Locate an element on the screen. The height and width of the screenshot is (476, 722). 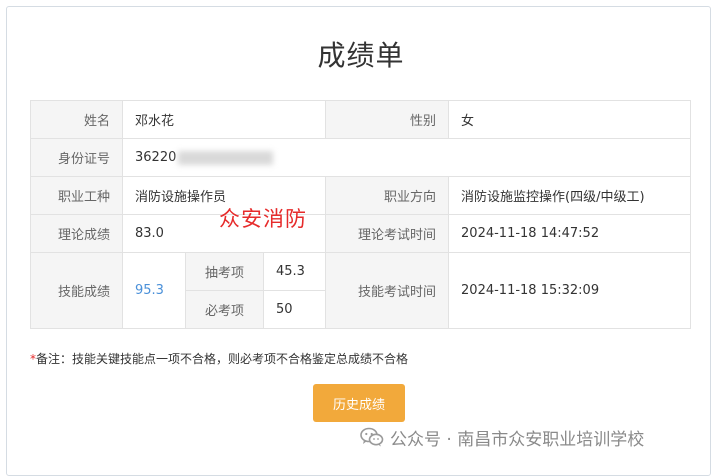
remark-text: 备注：技能关键技能点一项不合格，则必考项不合格鉴定总成绩不合格 is located at coordinates (222, 359).